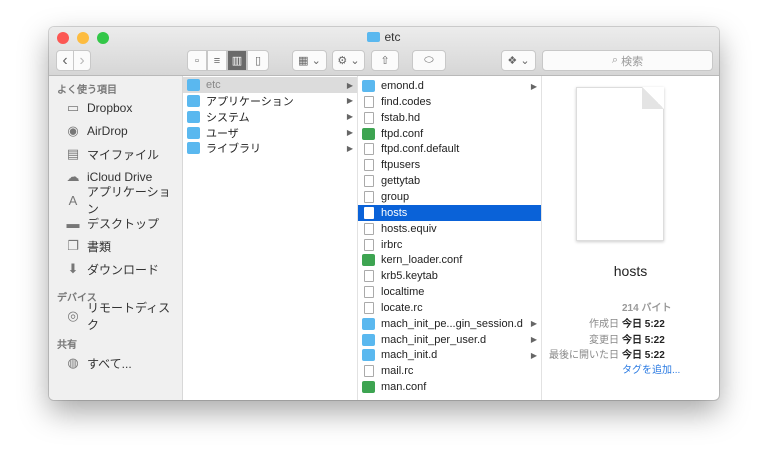 This screenshot has height=470, width=768. What do you see at coordinates (449, 197) in the screenshot?
I see `file-row: group` at bounding box center [449, 197].